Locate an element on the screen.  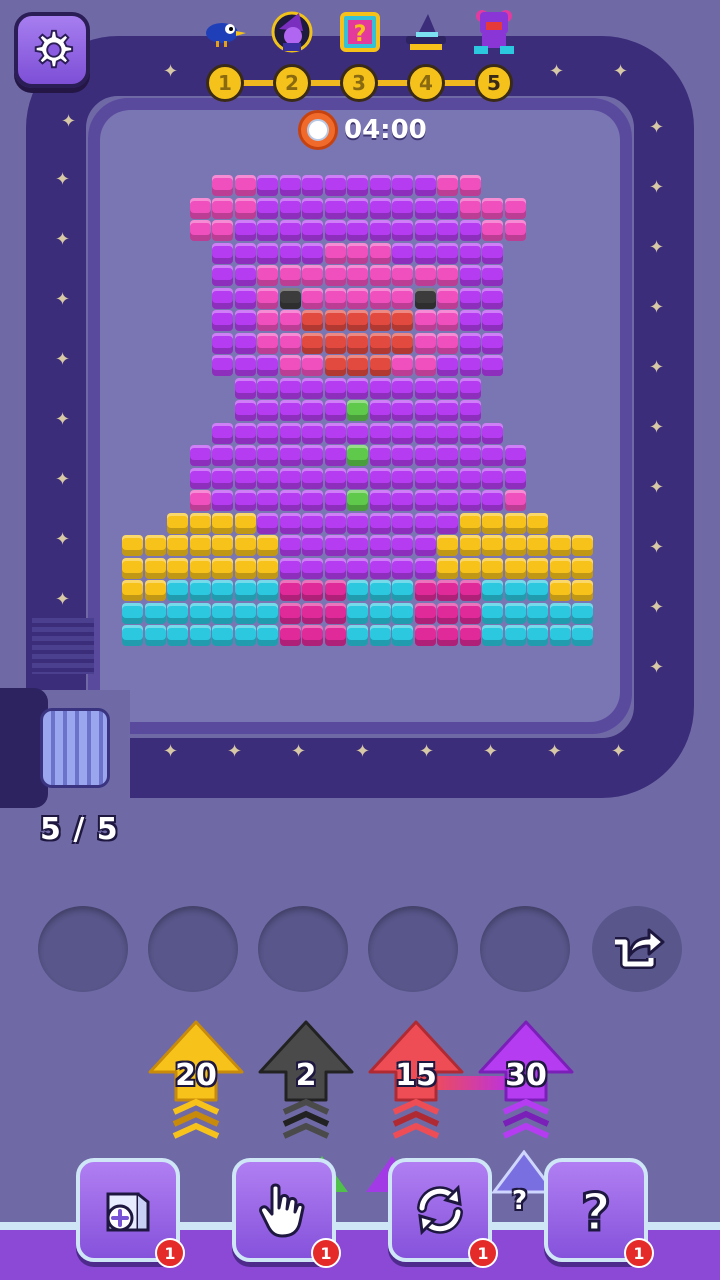
shooter-red: 15 is located at coordinates (416, 1085).